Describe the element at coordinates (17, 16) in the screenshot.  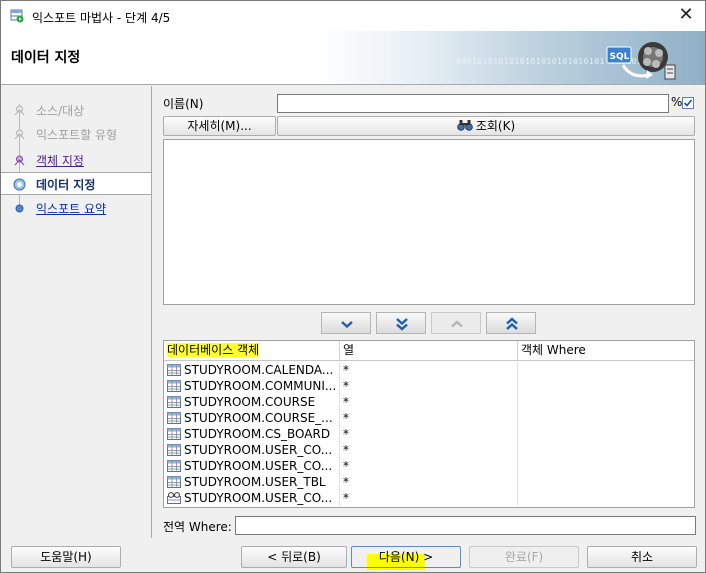
I see `app-icon` at that location.